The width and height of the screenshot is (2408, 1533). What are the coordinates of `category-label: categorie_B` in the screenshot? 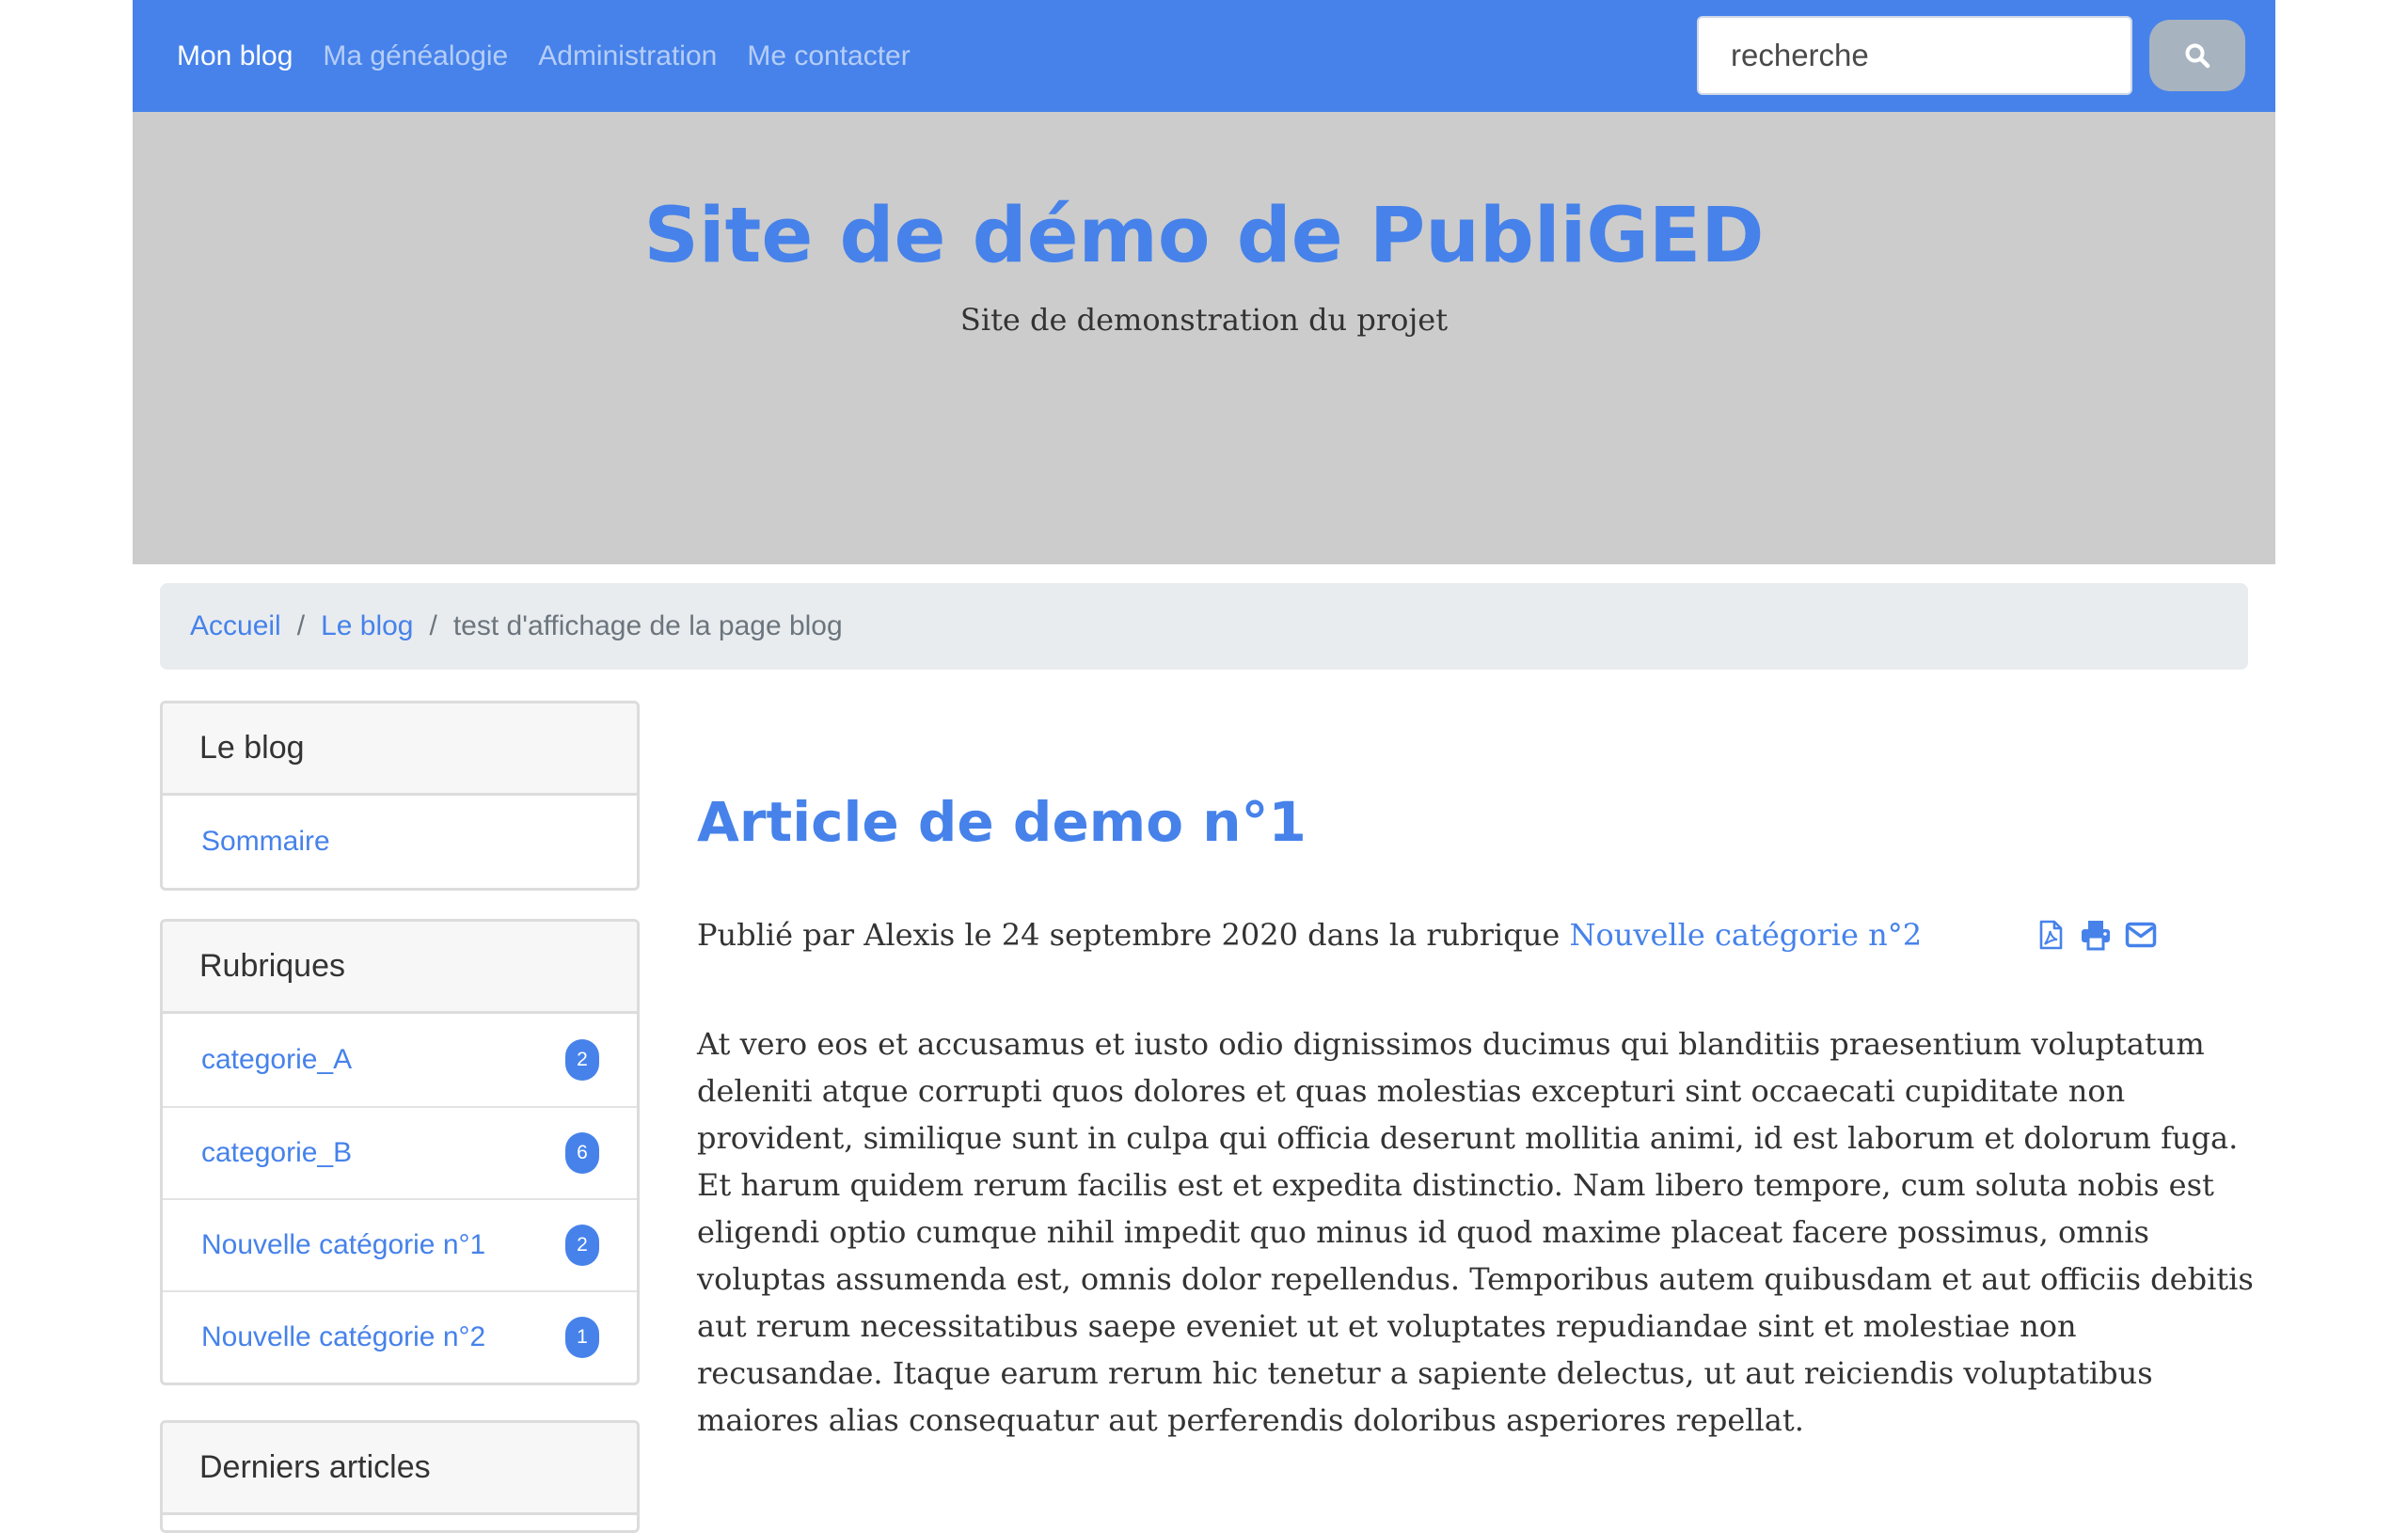 It's located at (277, 1152).